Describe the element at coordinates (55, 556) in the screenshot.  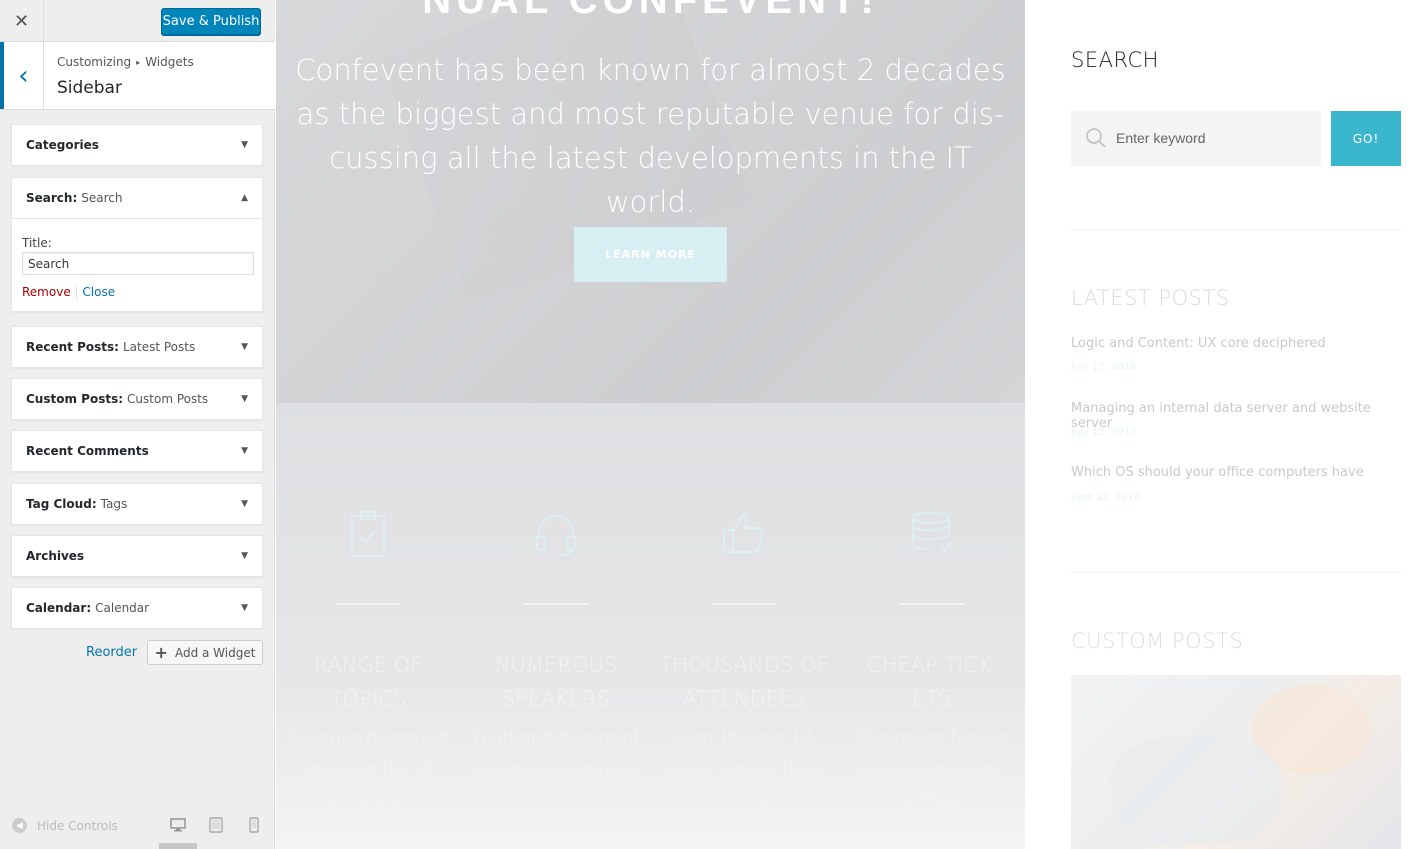
I see `widget-name: Archives` at that location.